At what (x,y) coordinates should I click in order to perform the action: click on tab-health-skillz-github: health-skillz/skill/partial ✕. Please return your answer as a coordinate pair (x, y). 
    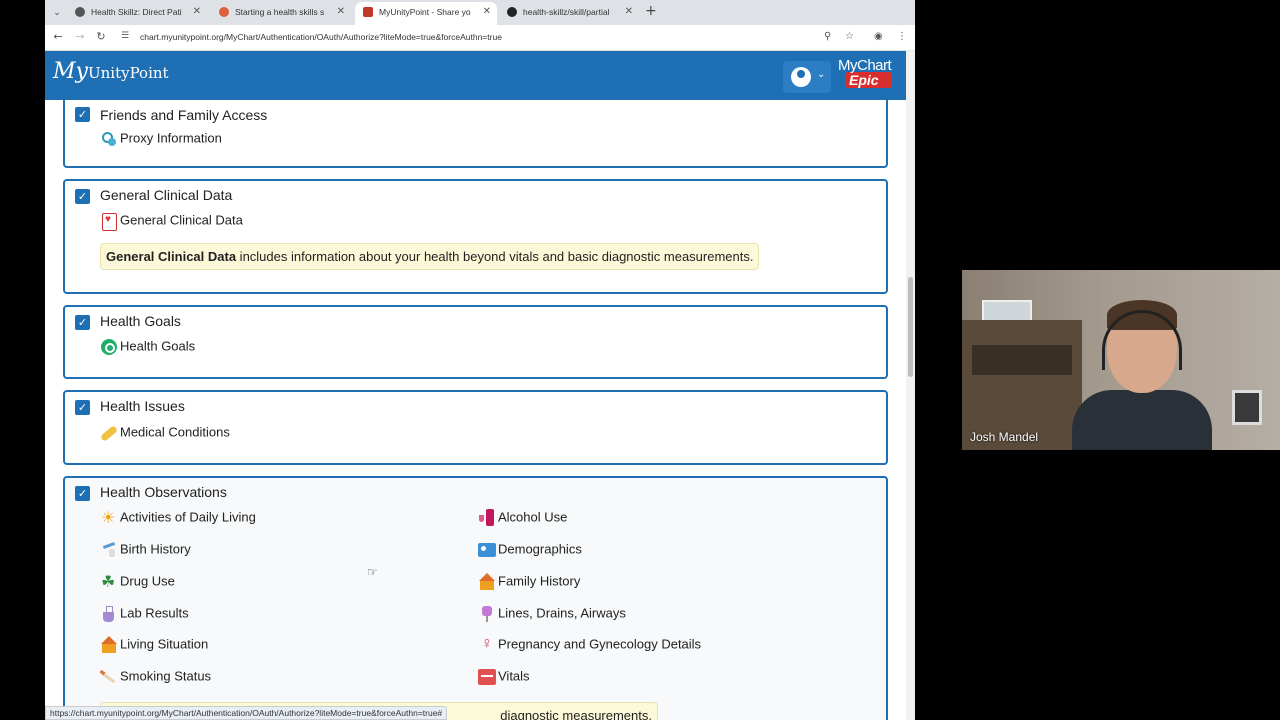
    Looking at the image, I should click on (569, 13).